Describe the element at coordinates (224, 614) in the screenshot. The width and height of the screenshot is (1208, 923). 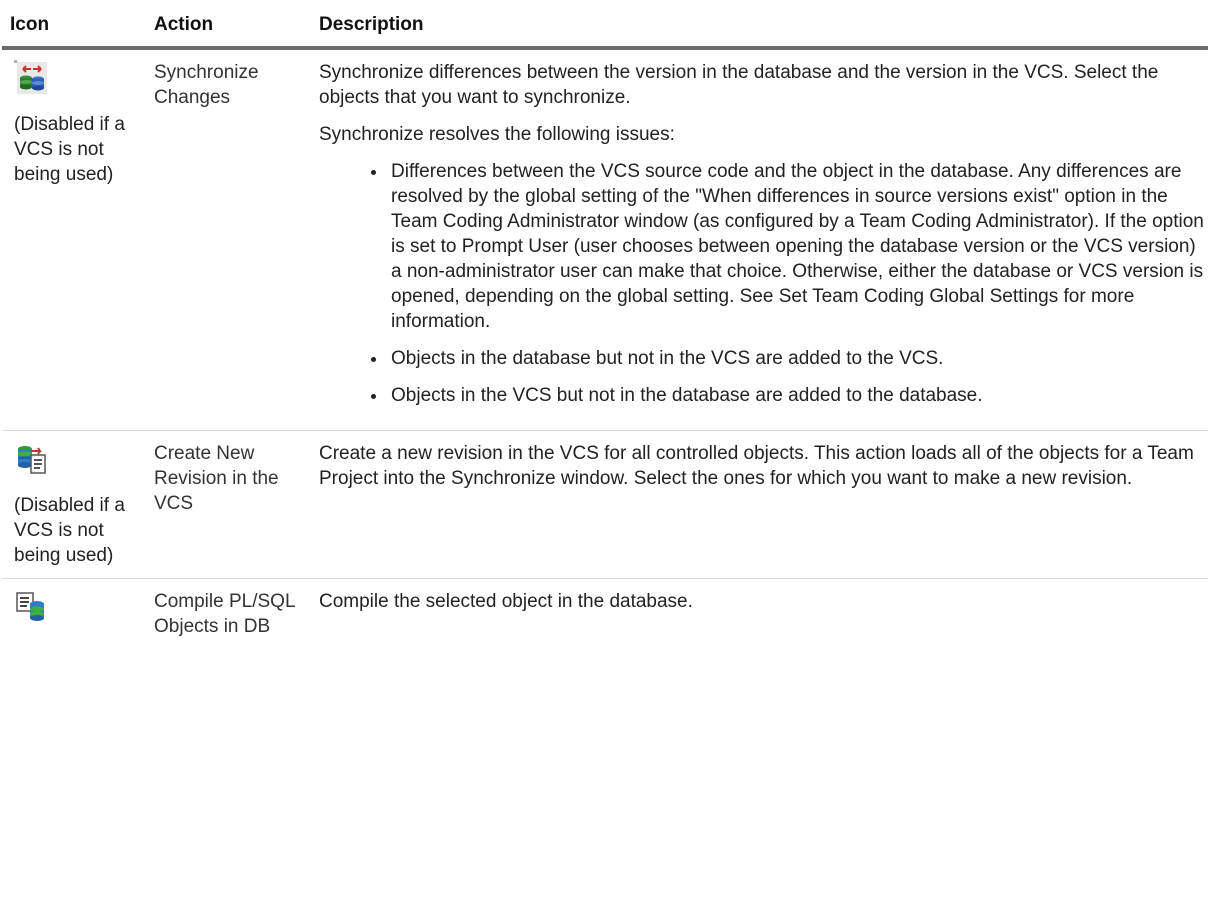
I see `action-label: Compile PL/SQL Objects in DB` at that location.